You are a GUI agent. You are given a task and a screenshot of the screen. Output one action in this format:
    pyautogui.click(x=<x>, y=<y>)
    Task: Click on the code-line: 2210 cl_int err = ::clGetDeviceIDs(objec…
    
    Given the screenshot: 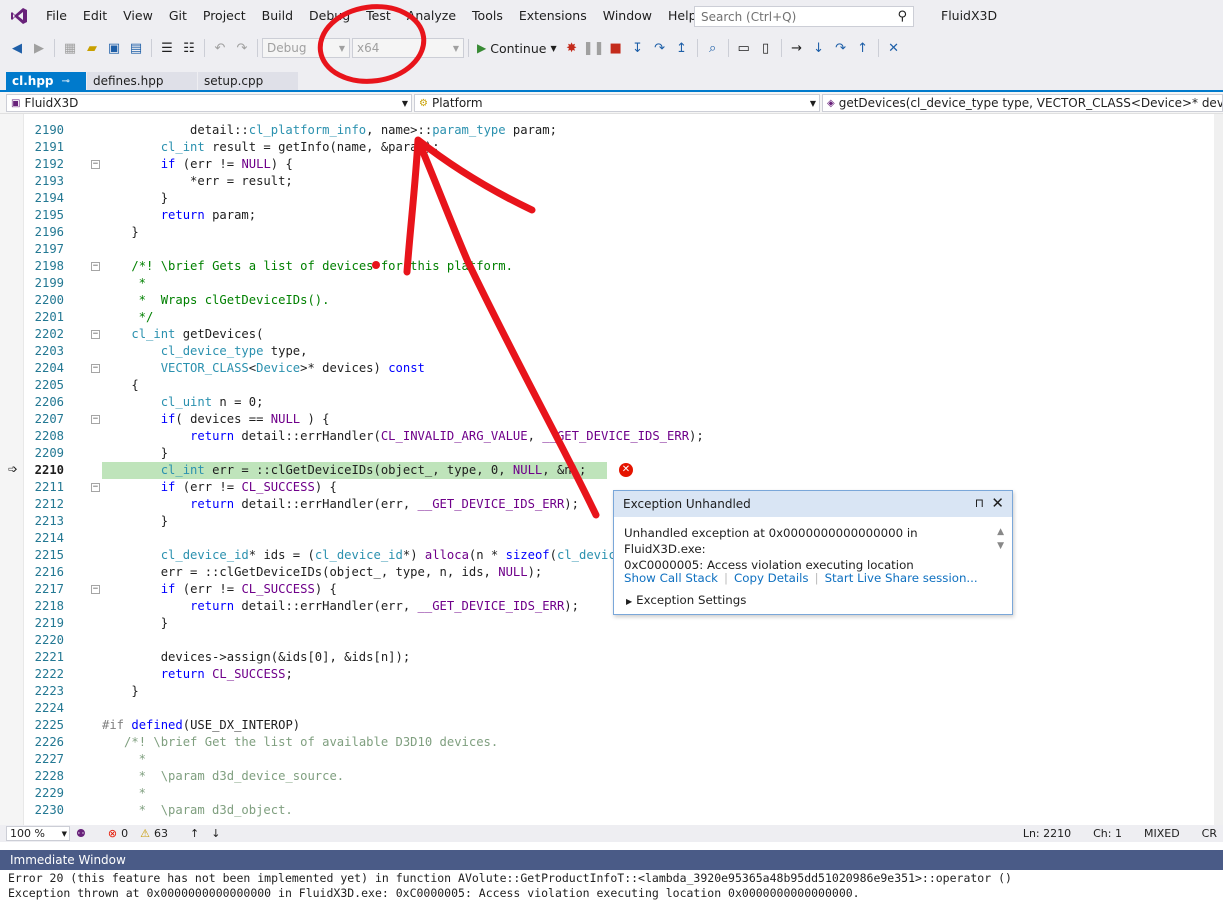 What is the action you would take?
    pyautogui.click(x=611, y=470)
    